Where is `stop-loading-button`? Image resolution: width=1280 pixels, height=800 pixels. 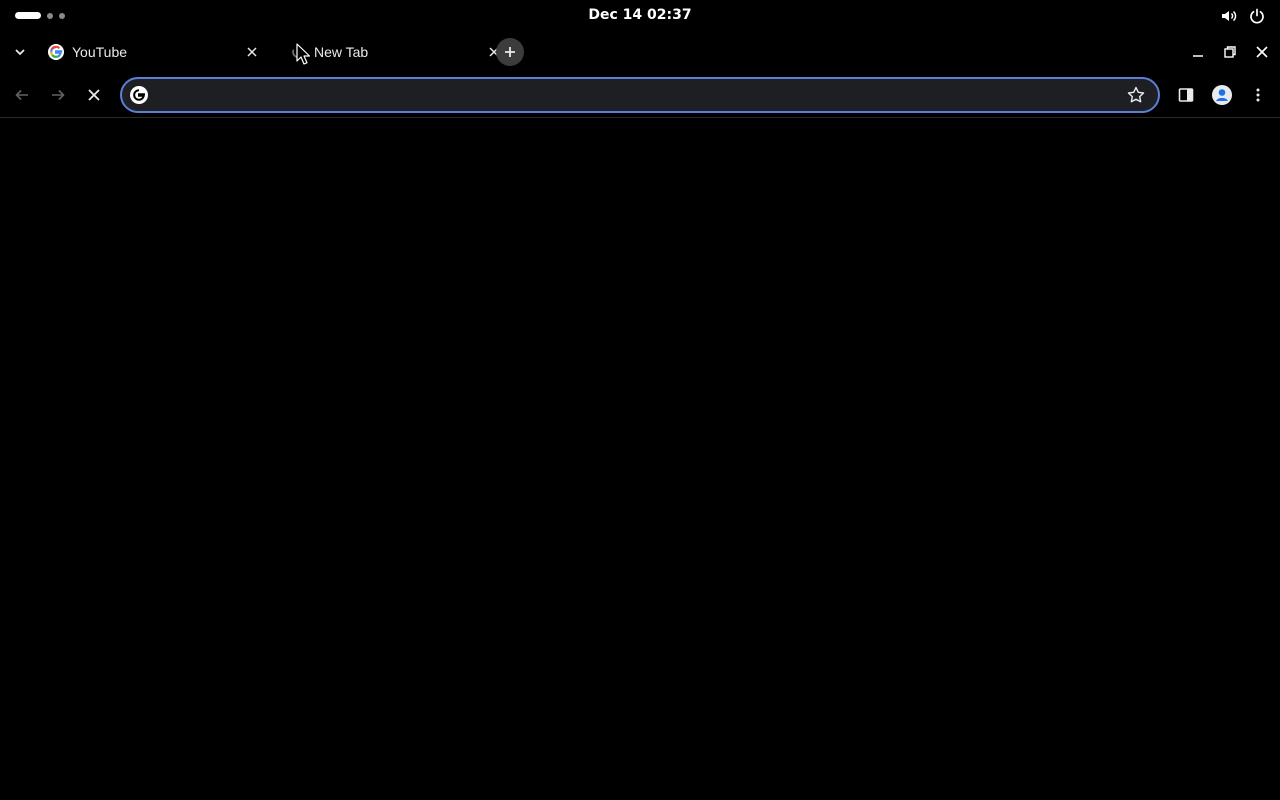
stop-loading-button is located at coordinates (94, 95).